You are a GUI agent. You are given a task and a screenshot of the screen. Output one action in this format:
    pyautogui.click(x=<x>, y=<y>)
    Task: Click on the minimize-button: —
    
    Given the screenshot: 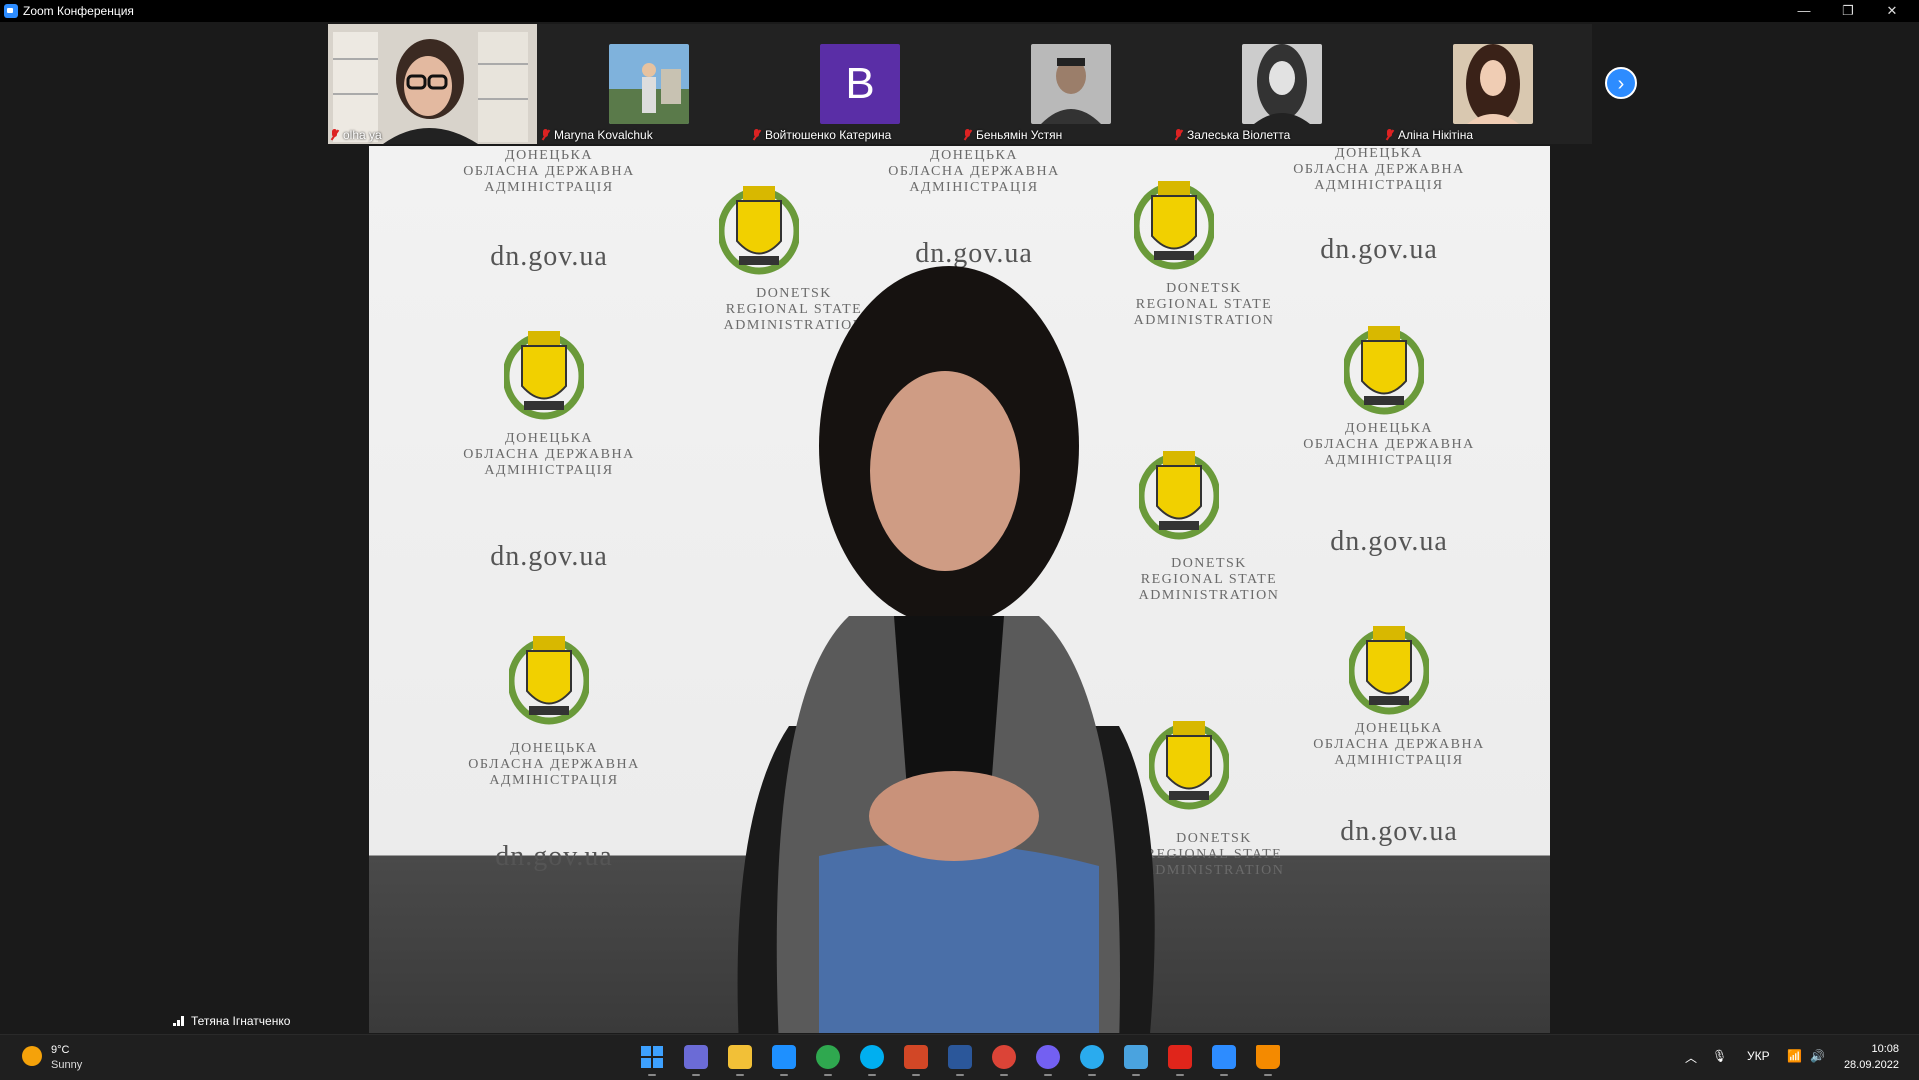 What is the action you would take?
    pyautogui.click(x=1804, y=11)
    